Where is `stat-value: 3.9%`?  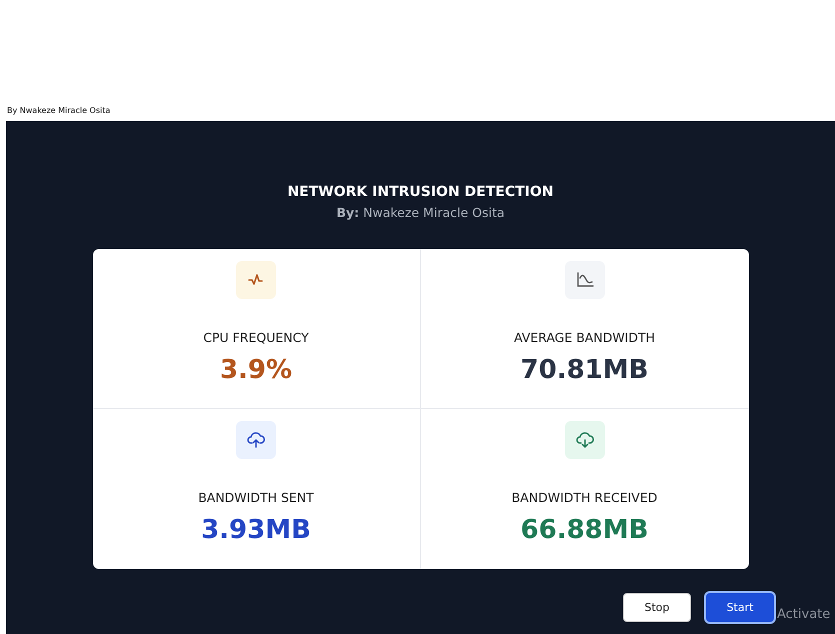
stat-value: 3.9% is located at coordinates (256, 370).